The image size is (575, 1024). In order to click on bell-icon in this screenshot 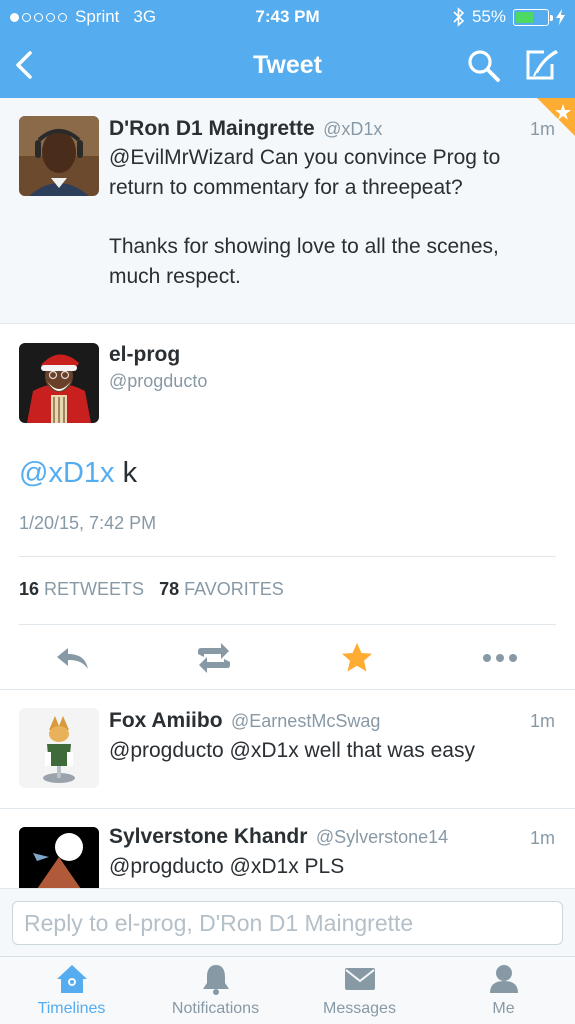, I will do `click(215, 980)`.